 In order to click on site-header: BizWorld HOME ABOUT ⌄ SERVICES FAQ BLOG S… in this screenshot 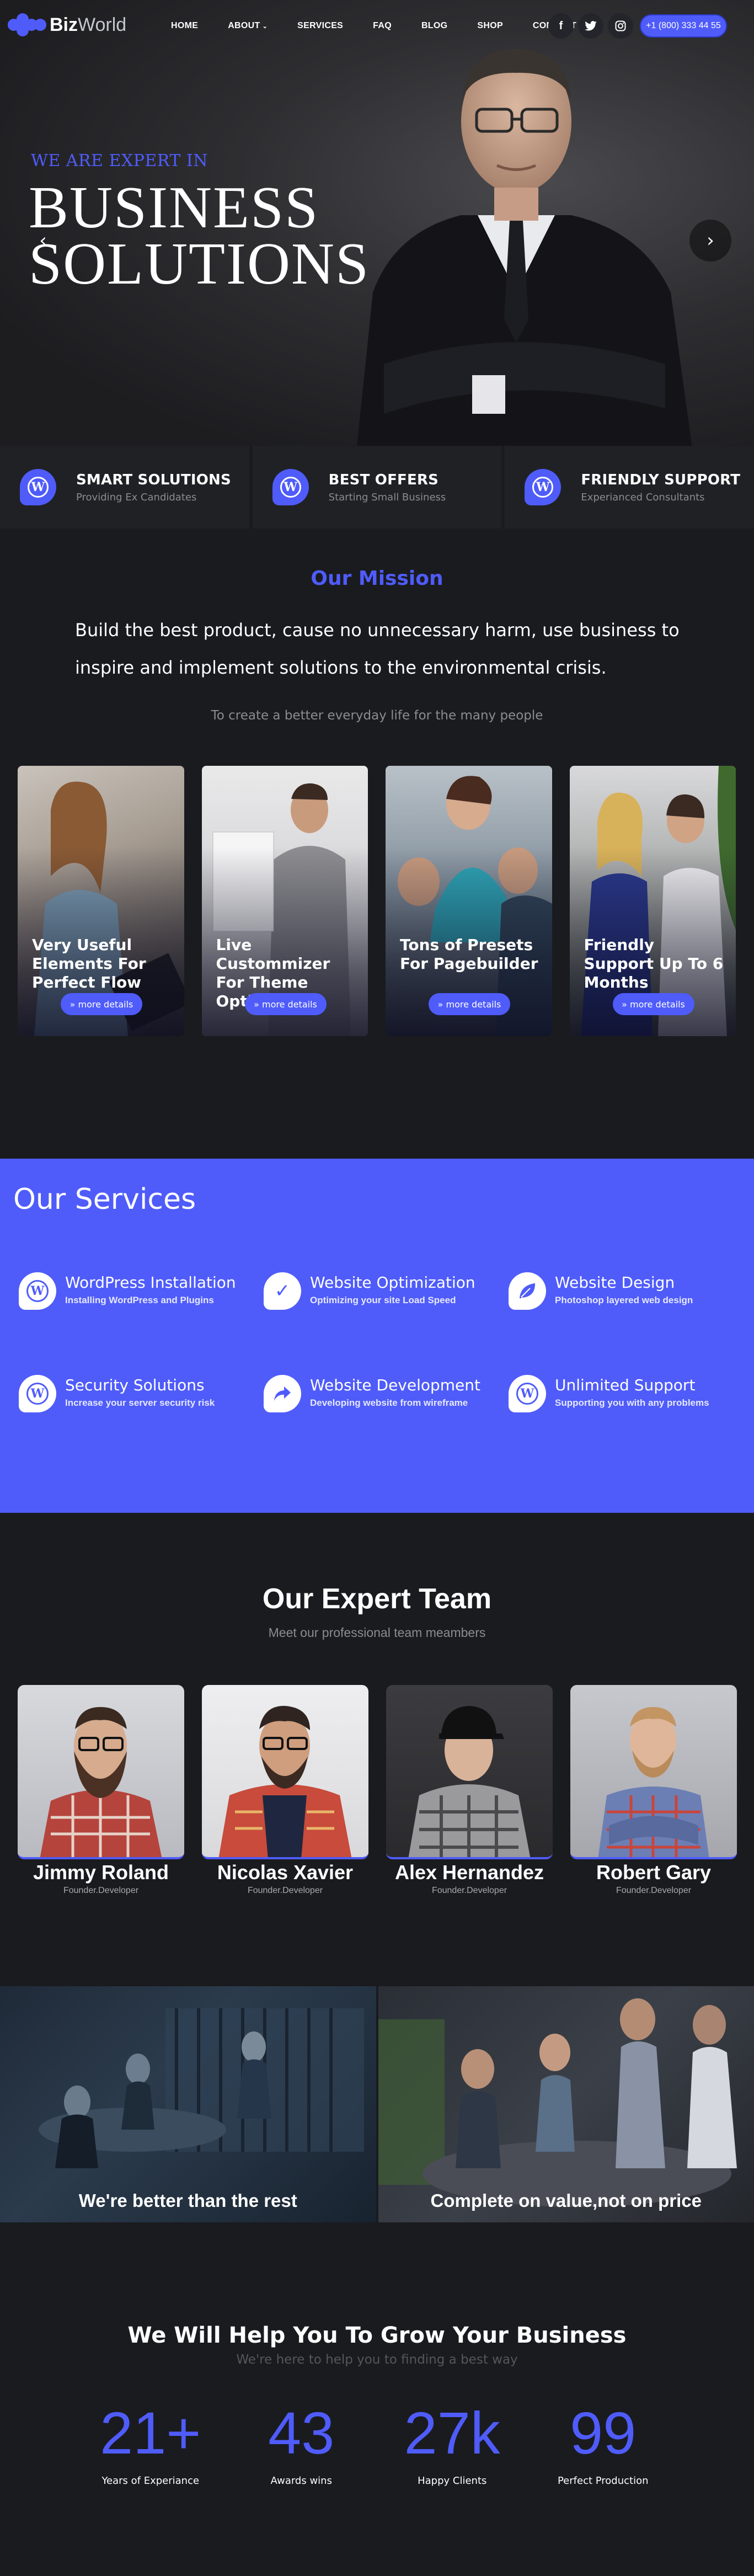, I will do `click(377, 25)`.